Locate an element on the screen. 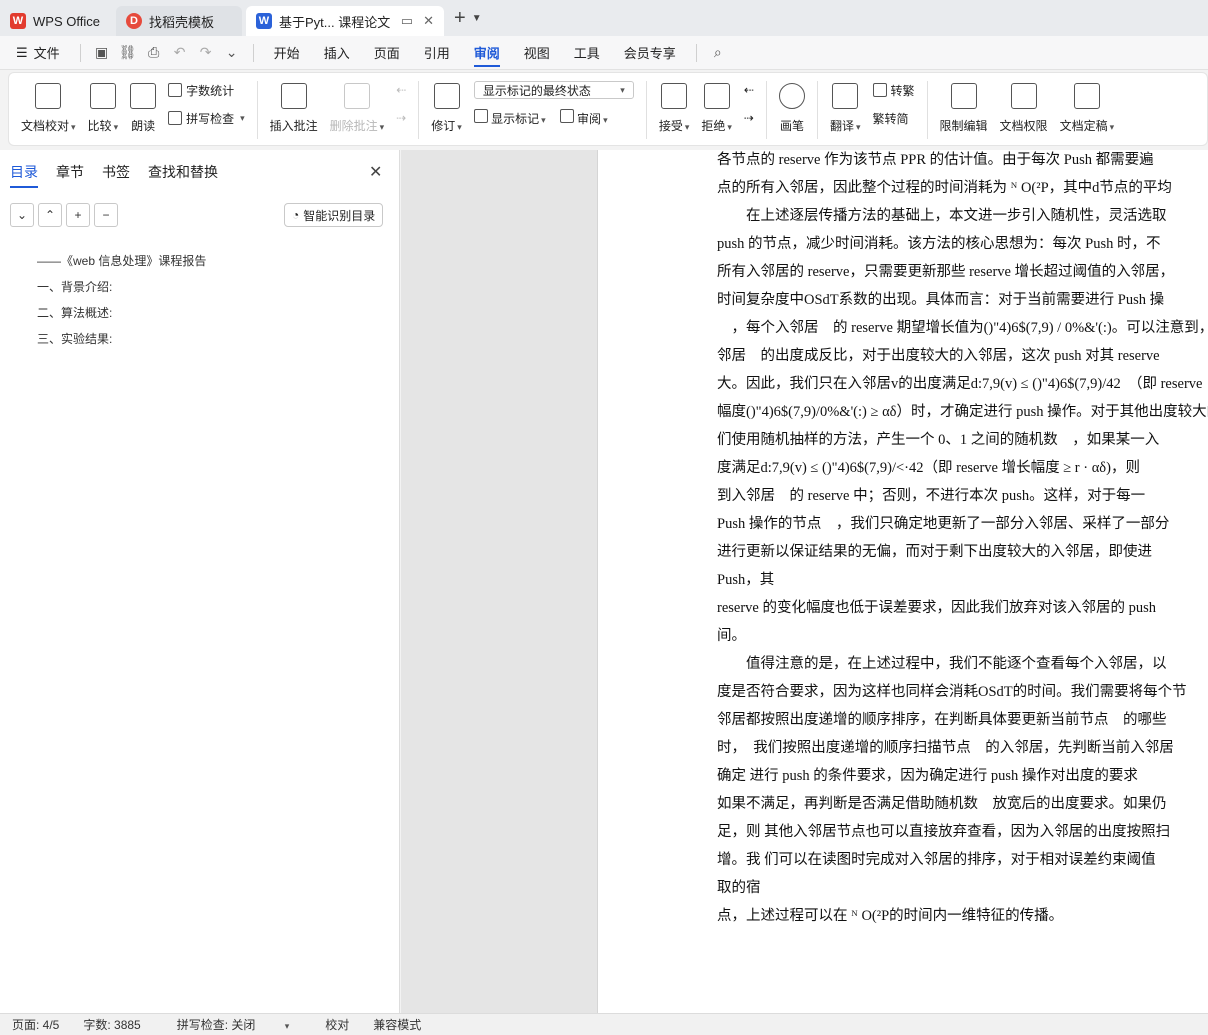 This screenshot has width=1208, height=1035. toc-item: 三、实验结果: is located at coordinates (121, 338).